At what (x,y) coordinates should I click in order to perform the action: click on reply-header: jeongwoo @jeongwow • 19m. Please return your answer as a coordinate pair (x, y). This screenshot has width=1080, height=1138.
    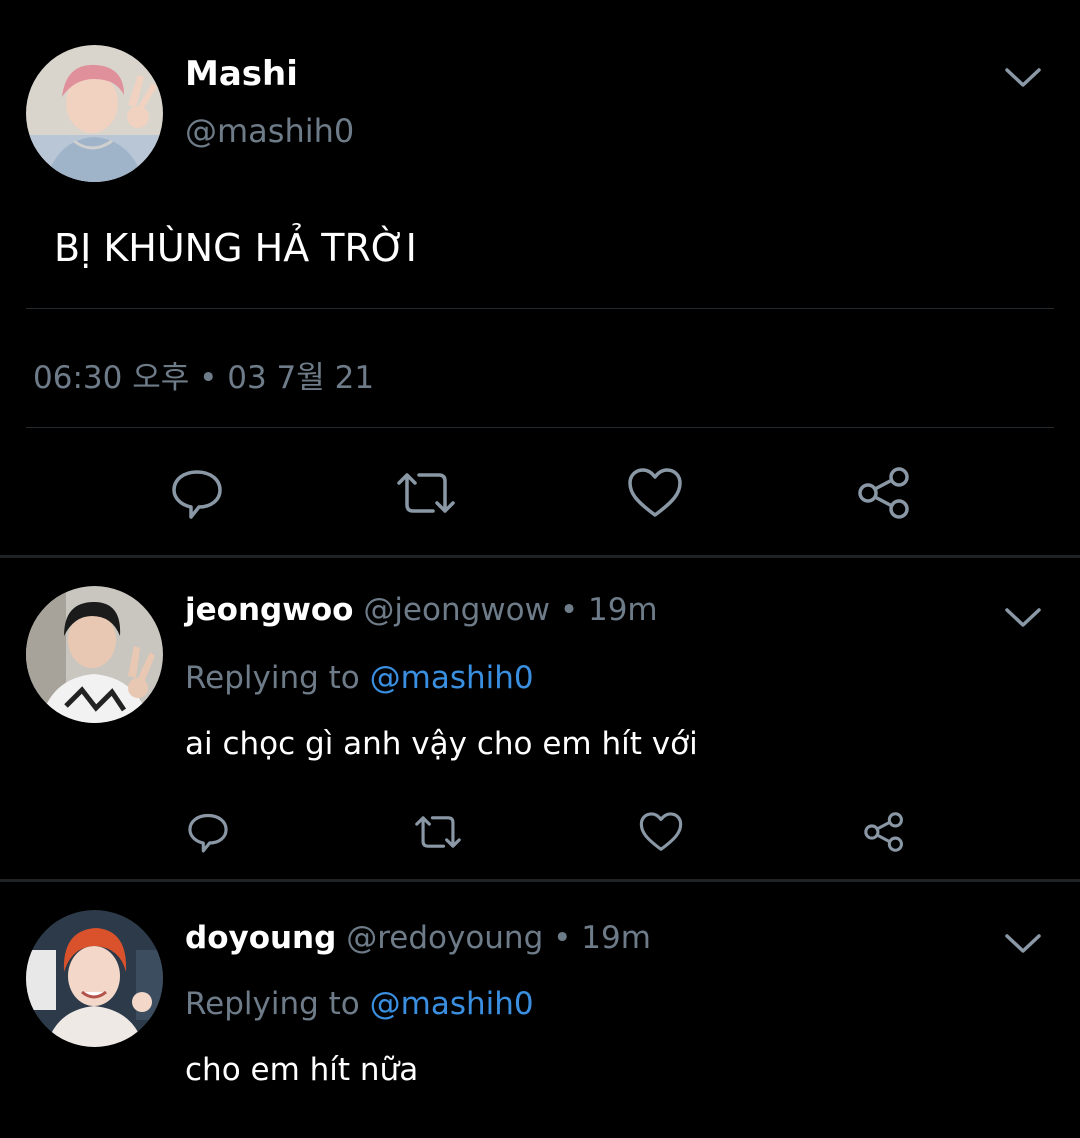
    Looking at the image, I should click on (421, 610).